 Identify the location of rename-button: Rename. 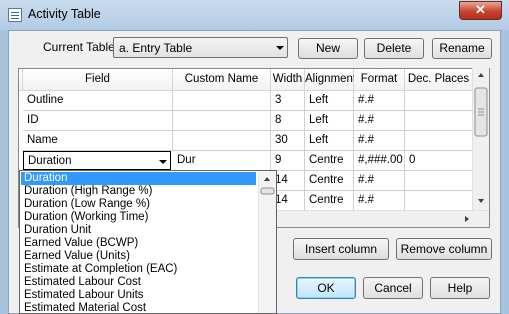
(462, 48).